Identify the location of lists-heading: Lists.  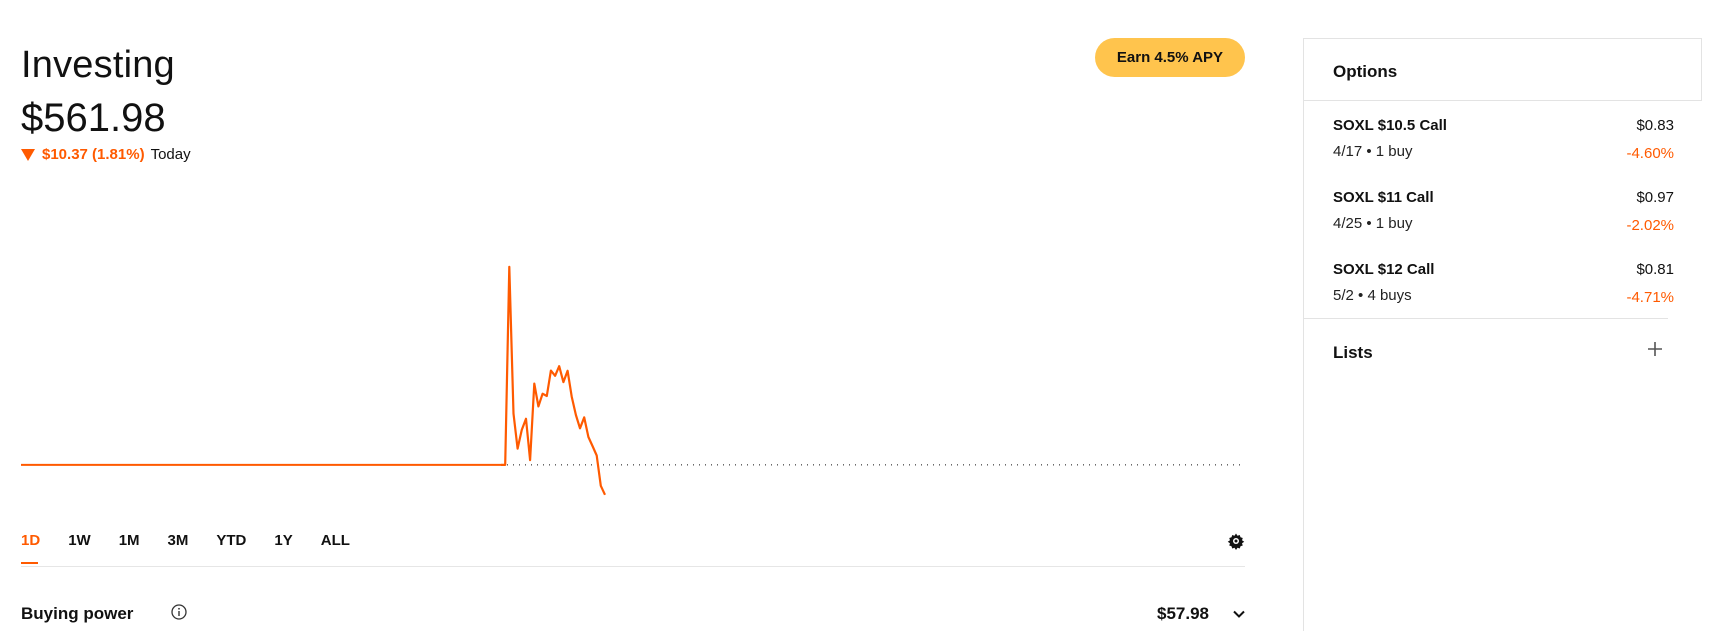
(1353, 352).